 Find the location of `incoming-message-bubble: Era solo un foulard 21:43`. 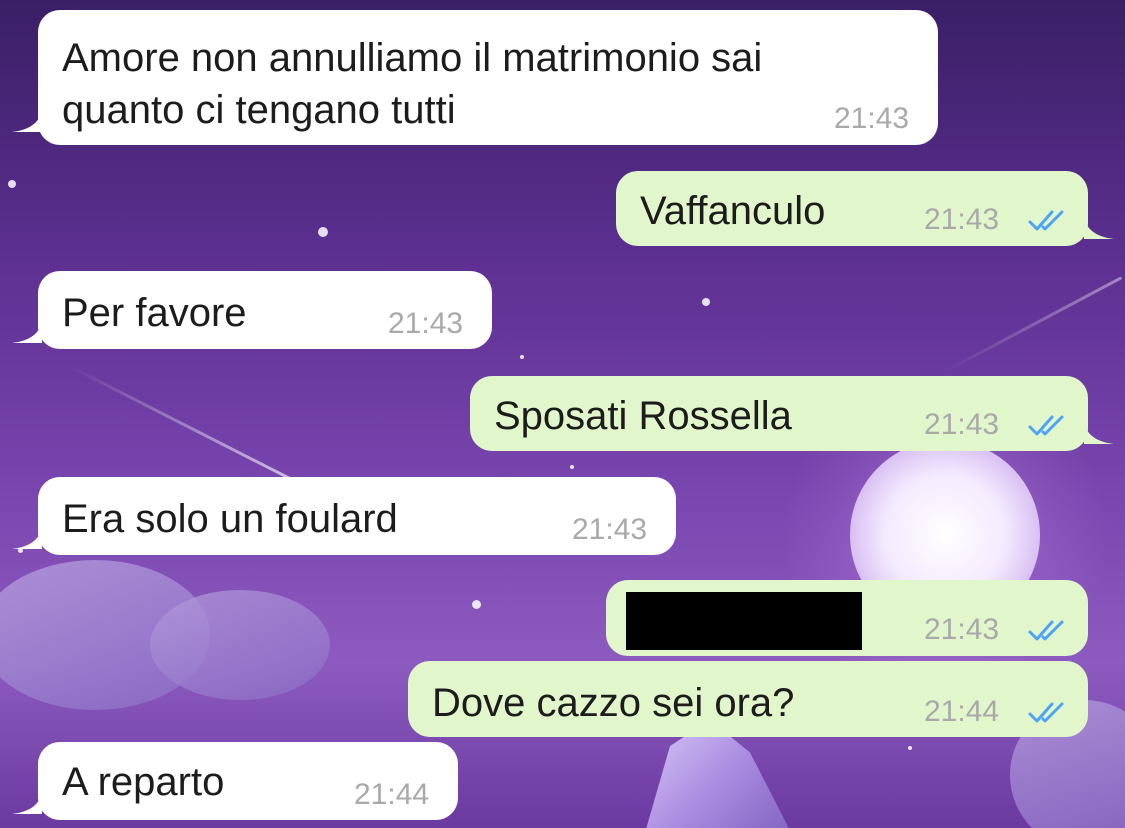

incoming-message-bubble: Era solo un foulard 21:43 is located at coordinates (344, 516).